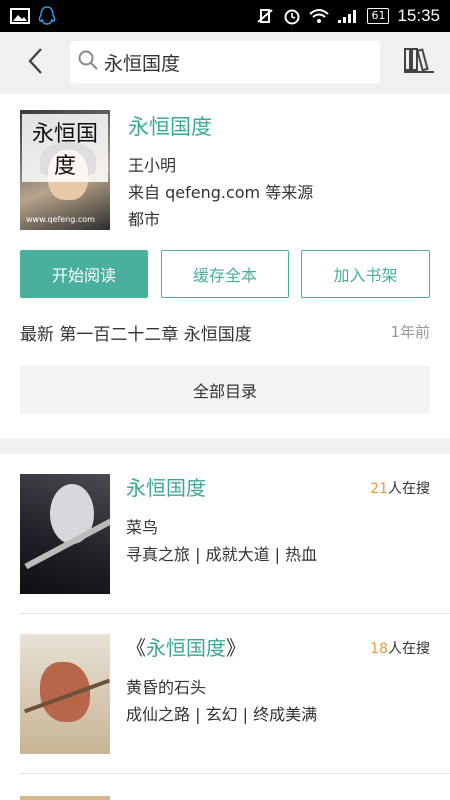 This screenshot has width=450, height=800. I want to click on top-bar: 永恒国度, so click(225, 63).